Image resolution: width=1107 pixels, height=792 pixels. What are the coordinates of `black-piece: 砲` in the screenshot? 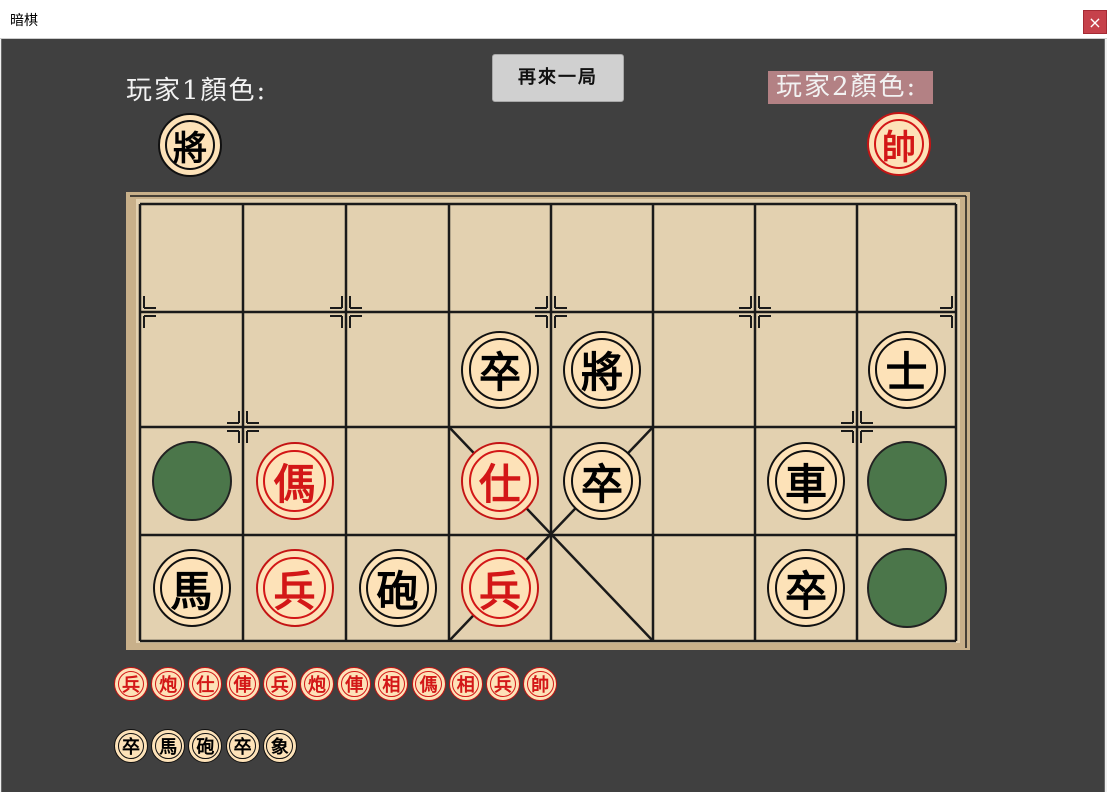 It's located at (397, 588).